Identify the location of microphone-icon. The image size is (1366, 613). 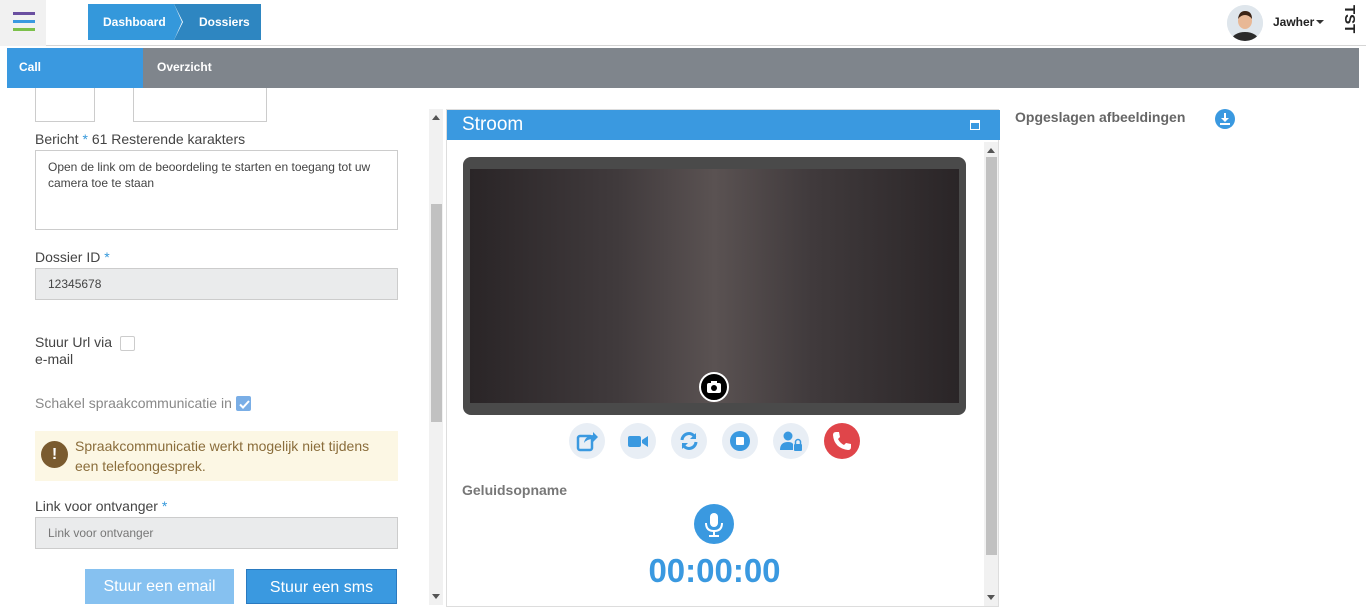
(714, 524).